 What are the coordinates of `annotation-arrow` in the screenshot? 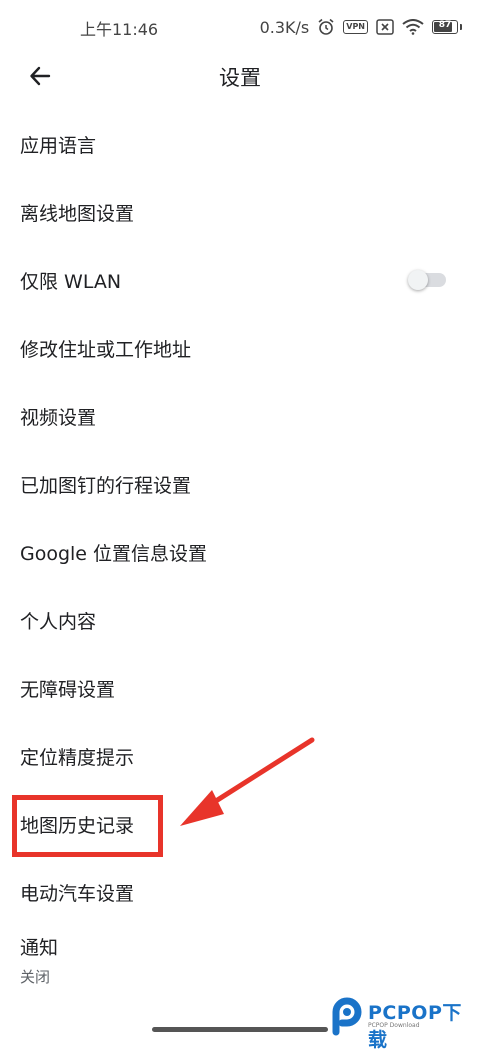 It's located at (247, 781).